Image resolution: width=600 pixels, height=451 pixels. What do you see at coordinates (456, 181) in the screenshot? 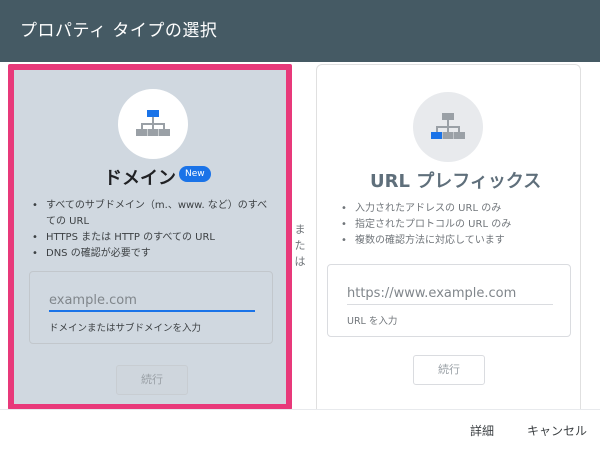
I see `url-prefix-option-title: URL プレフィックス` at bounding box center [456, 181].